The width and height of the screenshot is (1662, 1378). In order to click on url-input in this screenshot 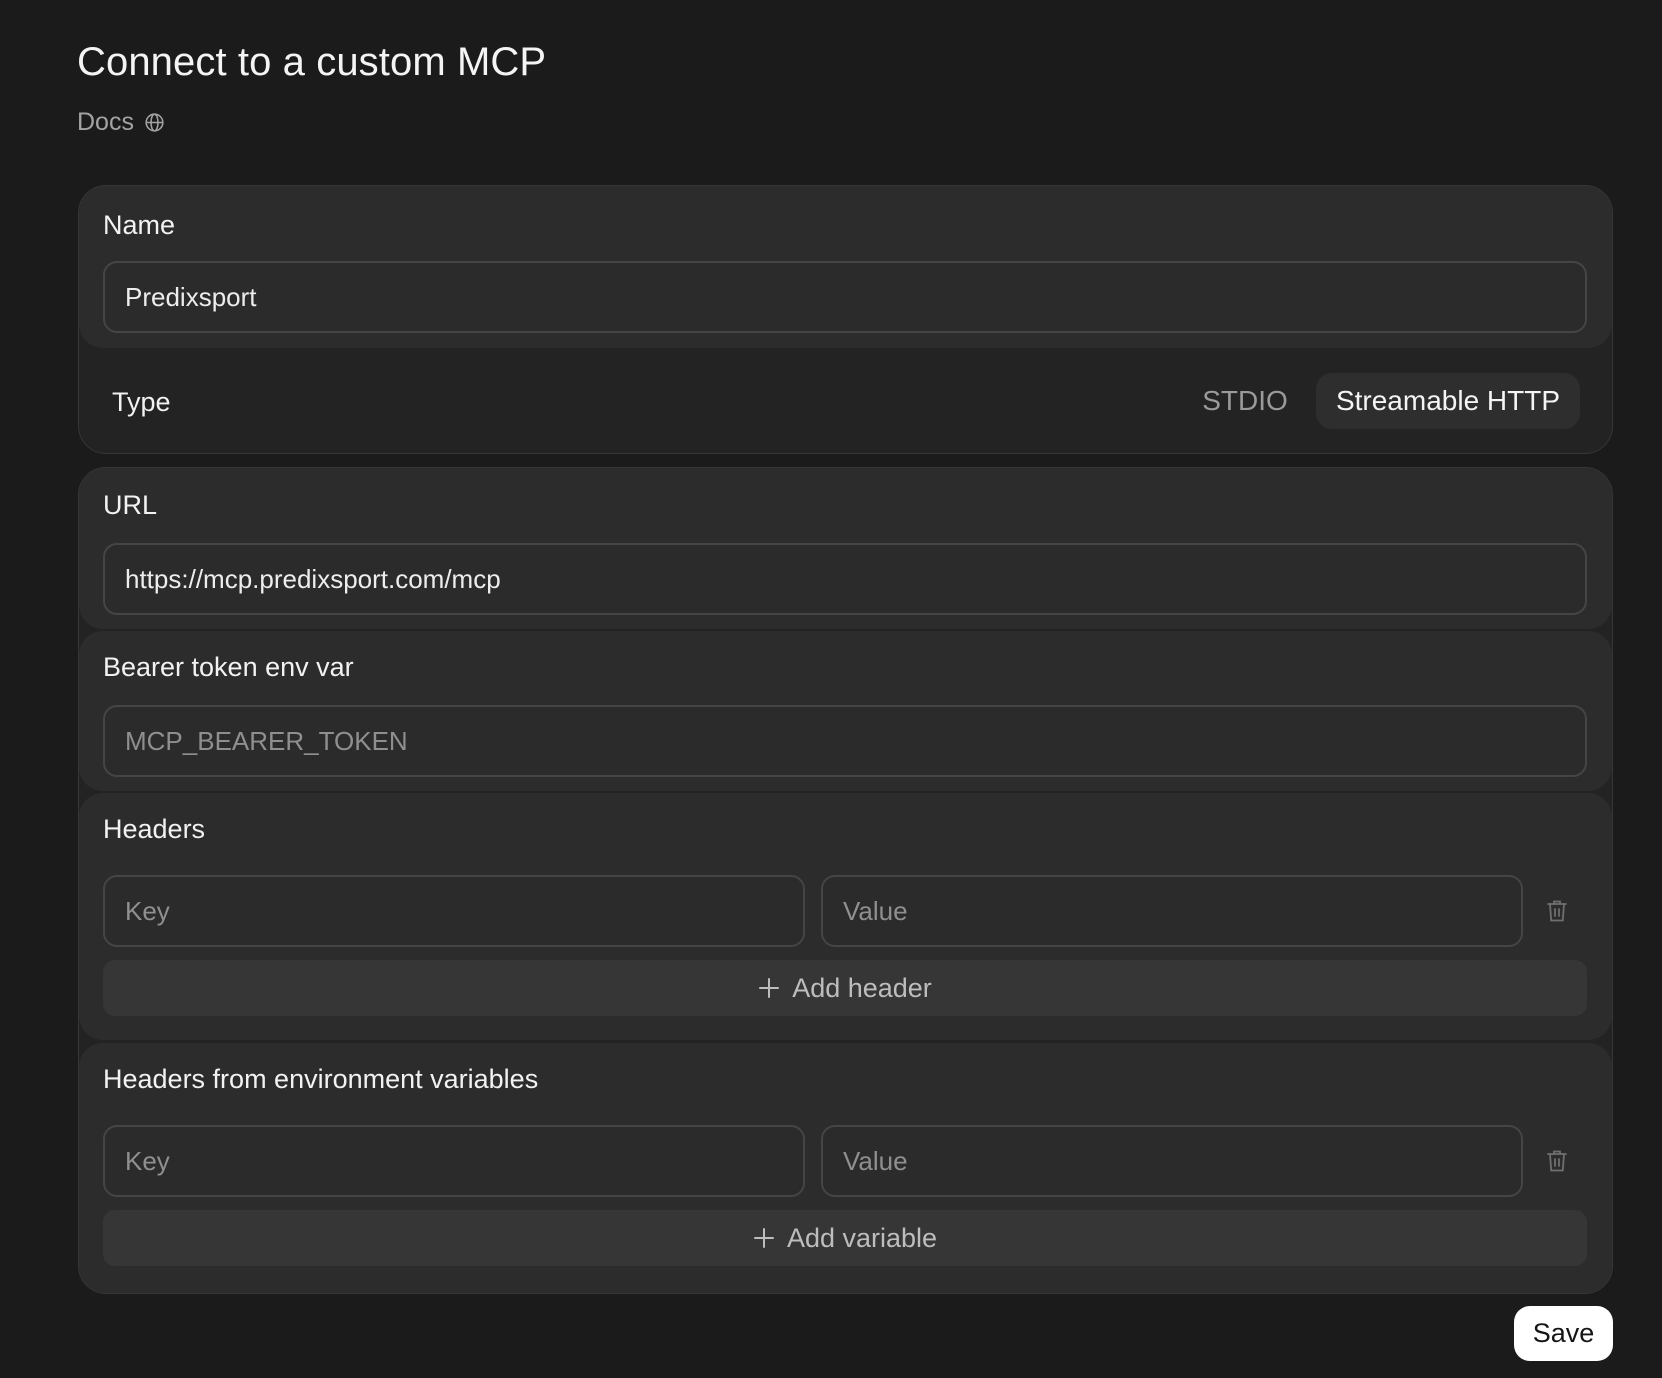, I will do `click(845, 579)`.